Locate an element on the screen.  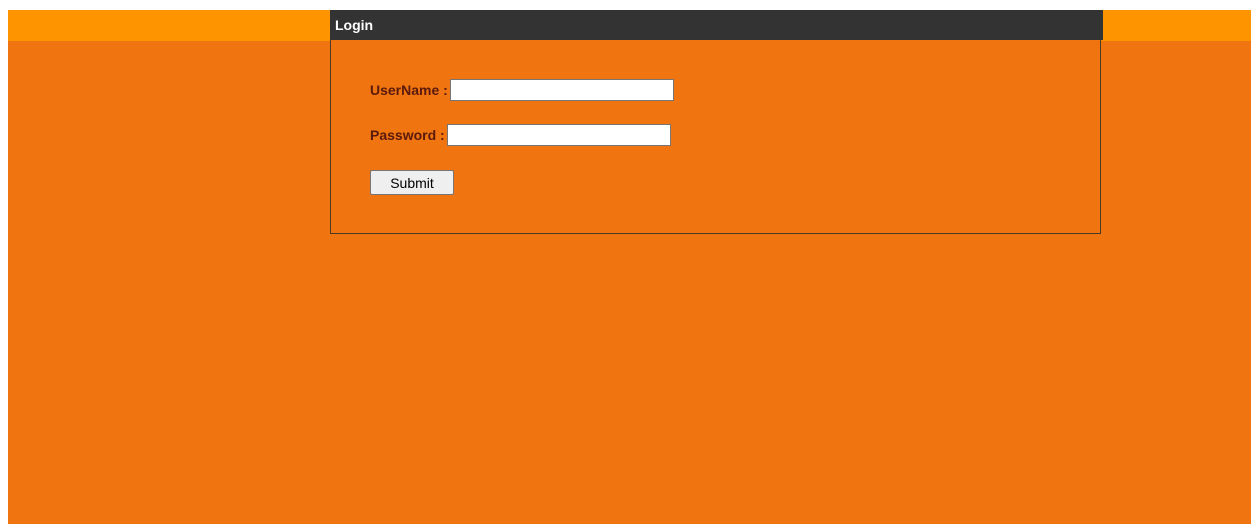
login-header: Login is located at coordinates (716, 25).